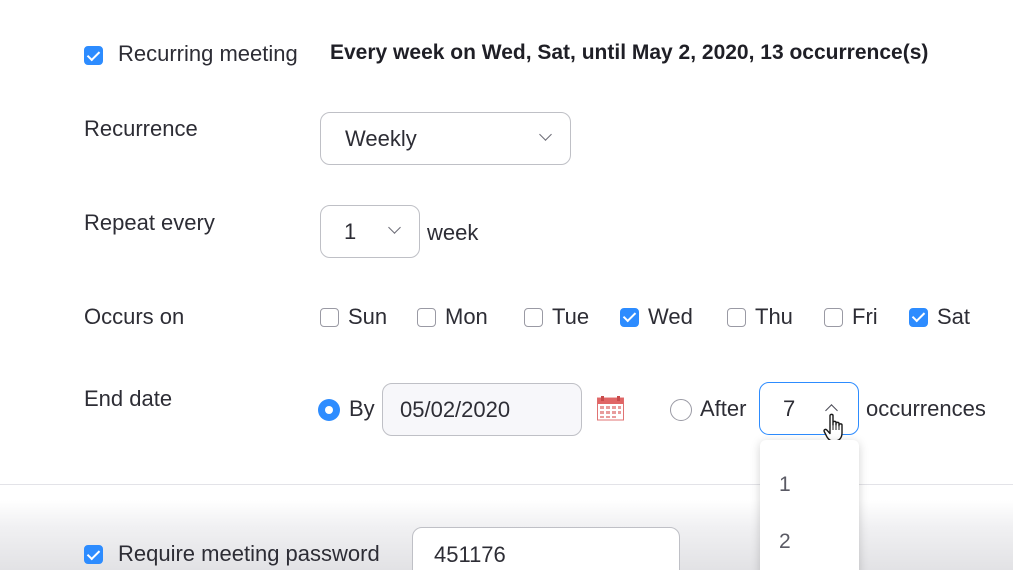 This screenshot has width=1013, height=570. Describe the element at coordinates (851, 317) in the screenshot. I see `day-option-fri: Fri` at that location.